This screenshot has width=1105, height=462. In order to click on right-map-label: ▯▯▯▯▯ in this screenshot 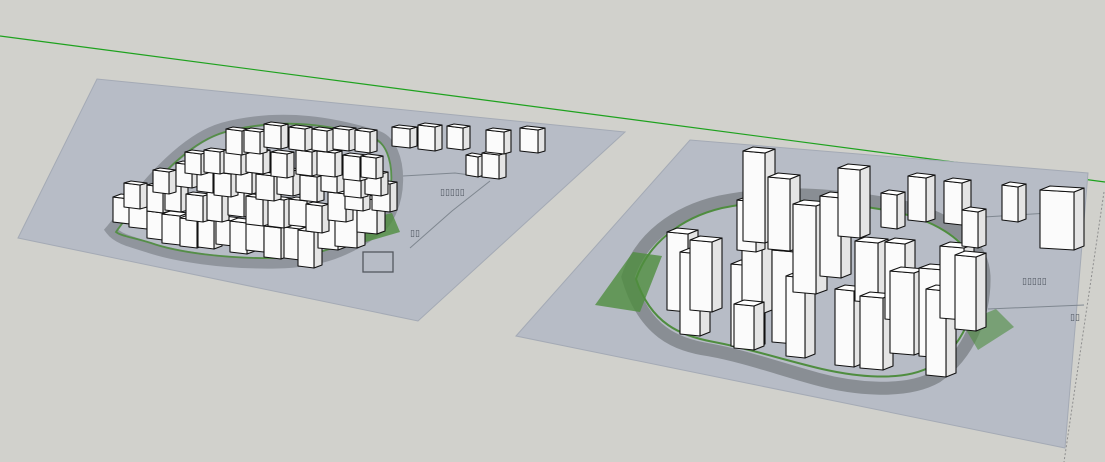, I will do `click(1034, 282)`.